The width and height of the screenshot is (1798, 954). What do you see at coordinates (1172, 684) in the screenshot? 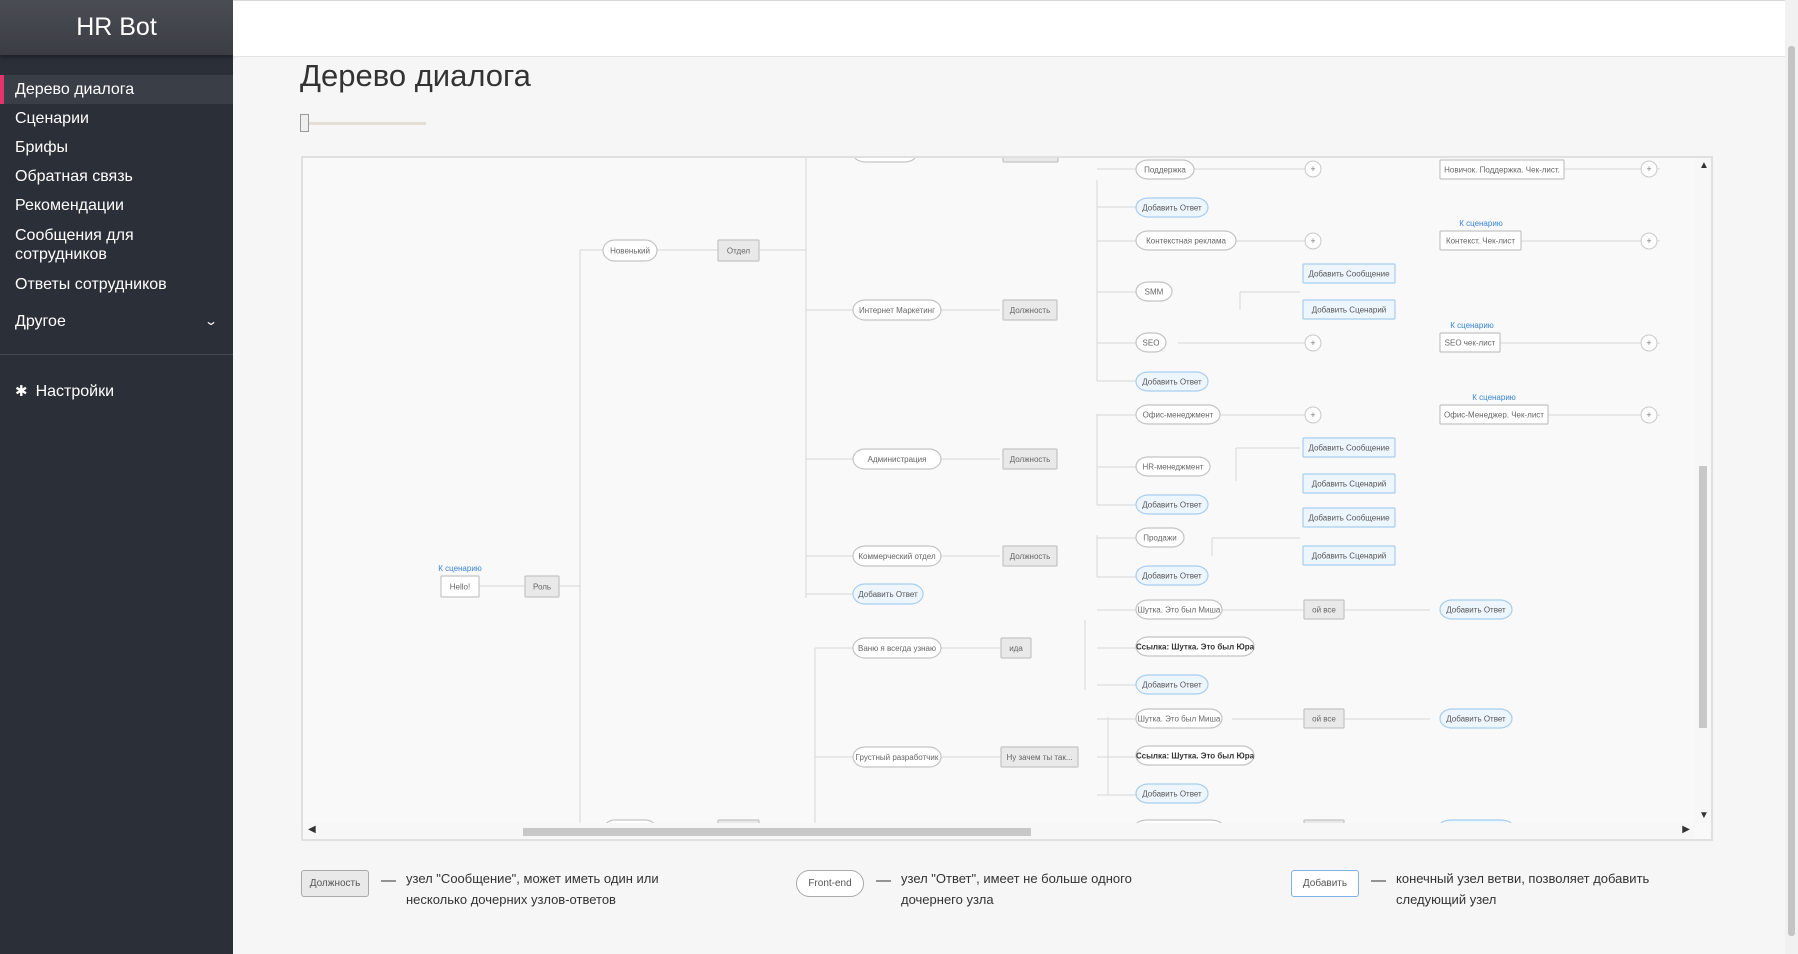
I see `leaf-node-13: Добавить Ответ` at bounding box center [1172, 684].